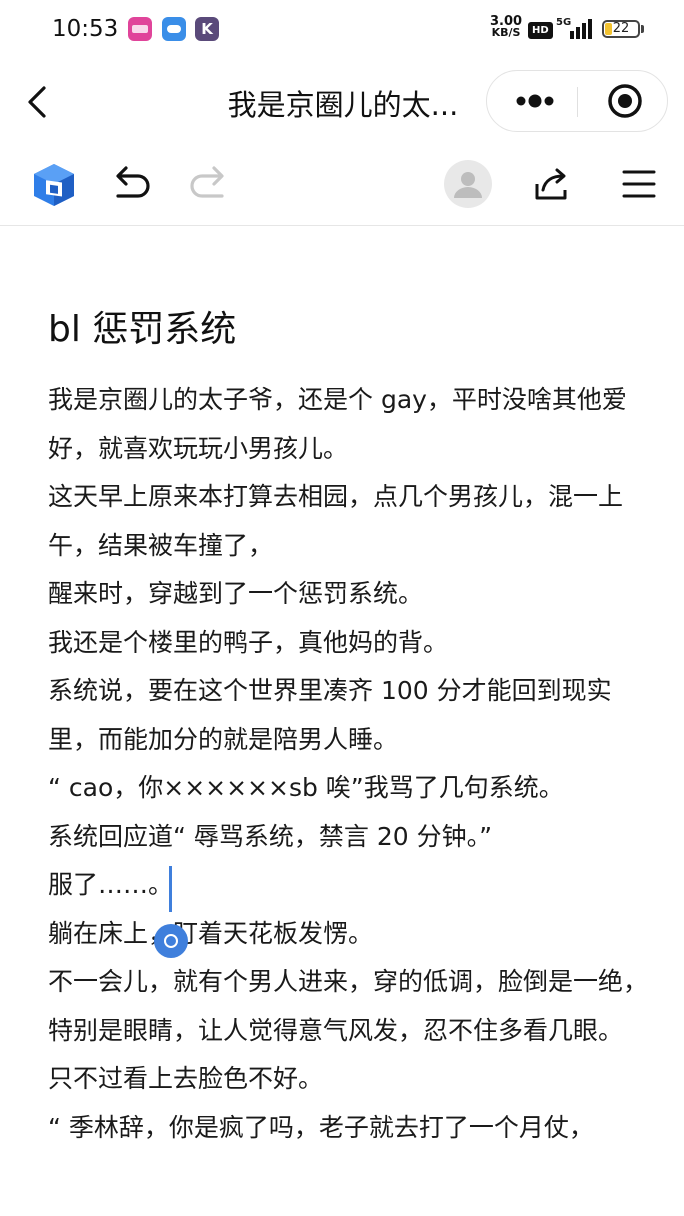  I want to click on back-button, so click(40, 102).